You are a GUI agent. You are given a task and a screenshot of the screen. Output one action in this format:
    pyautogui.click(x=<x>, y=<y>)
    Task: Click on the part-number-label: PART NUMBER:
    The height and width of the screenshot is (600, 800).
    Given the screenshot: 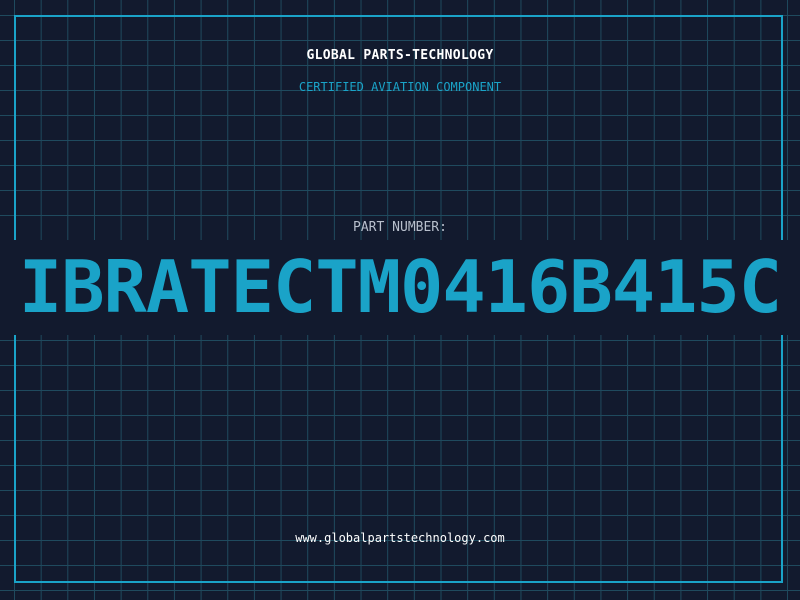 What is the action you would take?
    pyautogui.click(x=400, y=227)
    